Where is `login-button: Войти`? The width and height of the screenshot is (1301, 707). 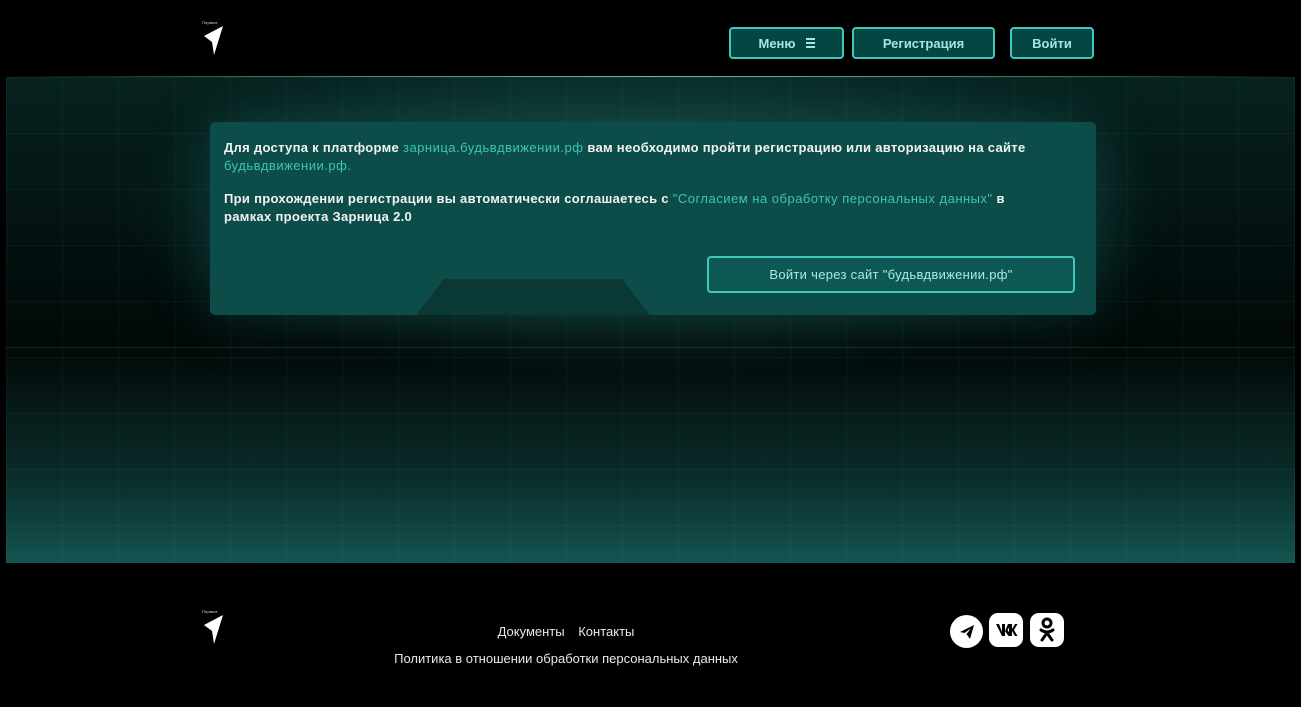
login-button: Войти is located at coordinates (1052, 43).